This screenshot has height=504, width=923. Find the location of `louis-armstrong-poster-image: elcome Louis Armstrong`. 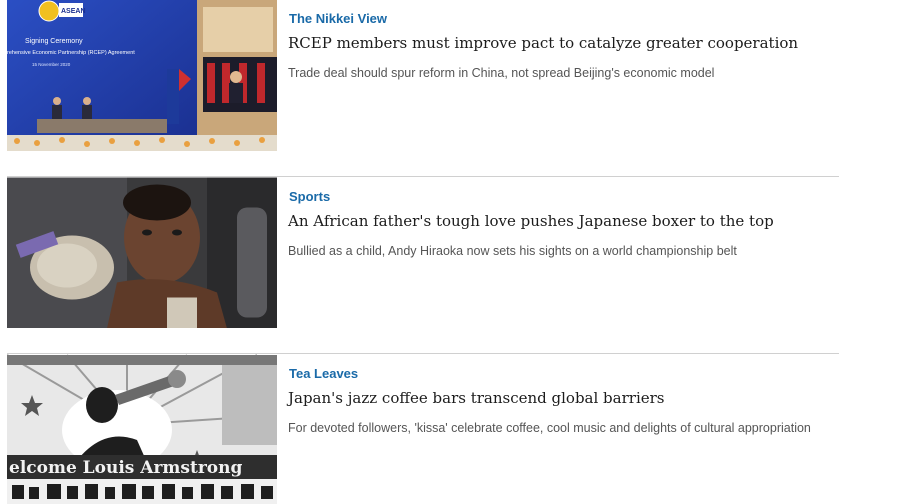

louis-armstrong-poster-image: elcome Louis Armstrong is located at coordinates (142, 429).